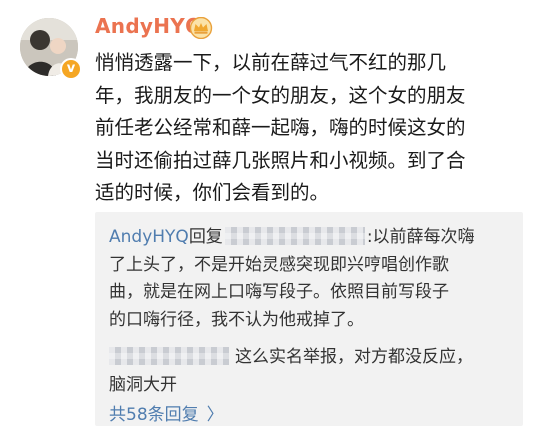 Image resolution: width=545 pixels, height=429 pixels. I want to click on chevron-right-icon: 〉, so click(215, 415).